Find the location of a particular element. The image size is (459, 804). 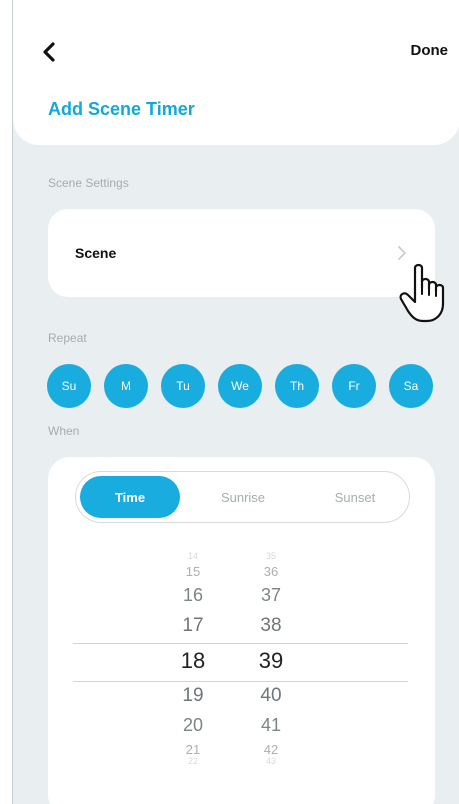

scene-label: Scene is located at coordinates (96, 253).